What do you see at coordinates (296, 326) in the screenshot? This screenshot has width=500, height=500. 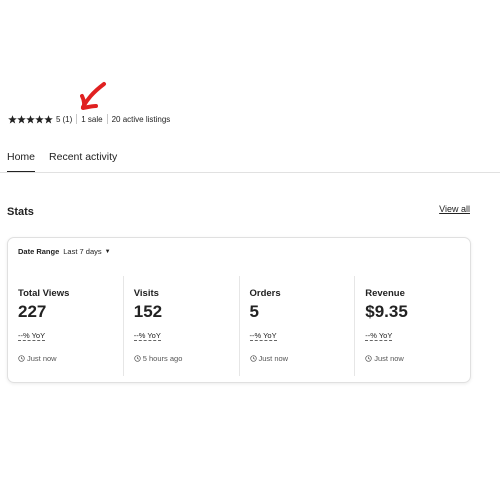 I see `metric-orders: Orders 5 --% YoY Just now` at bounding box center [296, 326].